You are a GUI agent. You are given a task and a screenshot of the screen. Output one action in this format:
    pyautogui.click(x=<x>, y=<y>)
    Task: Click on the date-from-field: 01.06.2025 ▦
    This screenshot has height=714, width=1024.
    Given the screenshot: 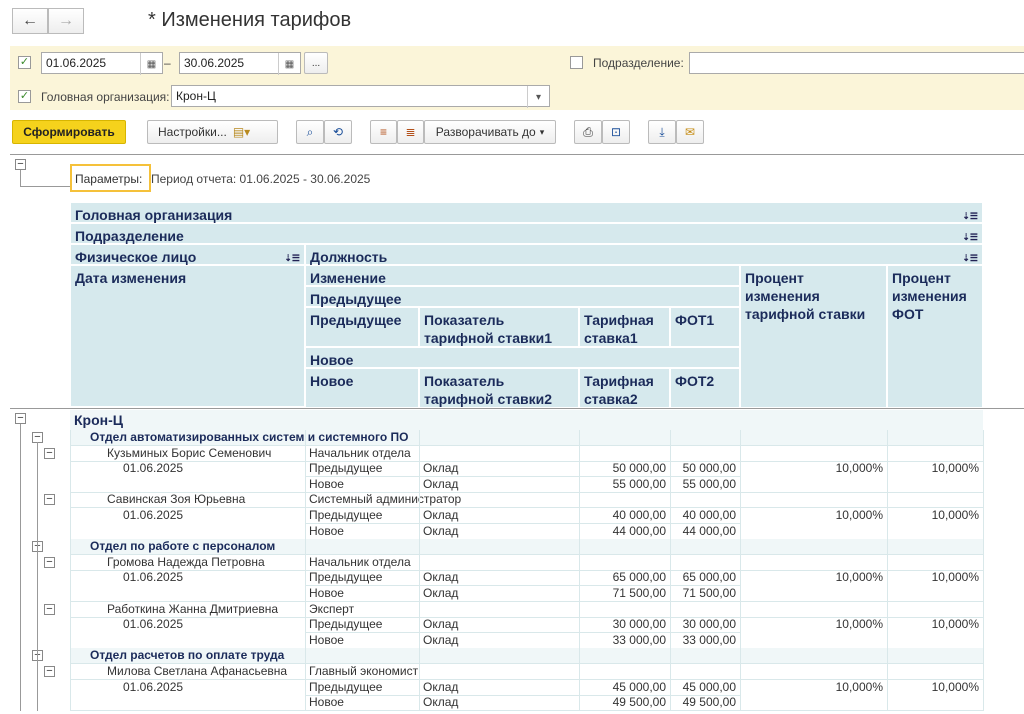 What is the action you would take?
    pyautogui.click(x=102, y=63)
    